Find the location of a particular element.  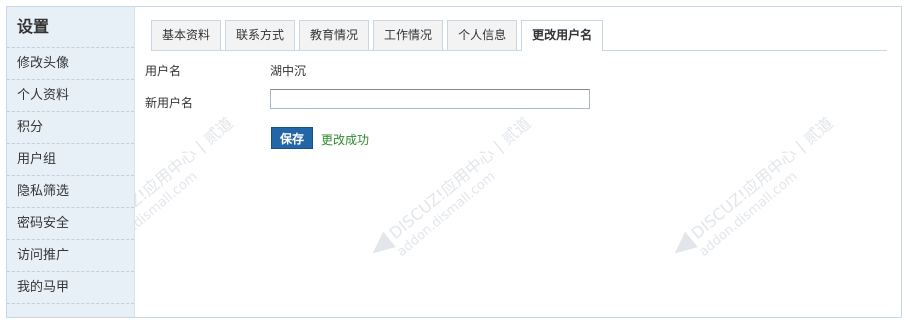

new-username-input is located at coordinates (430, 99).